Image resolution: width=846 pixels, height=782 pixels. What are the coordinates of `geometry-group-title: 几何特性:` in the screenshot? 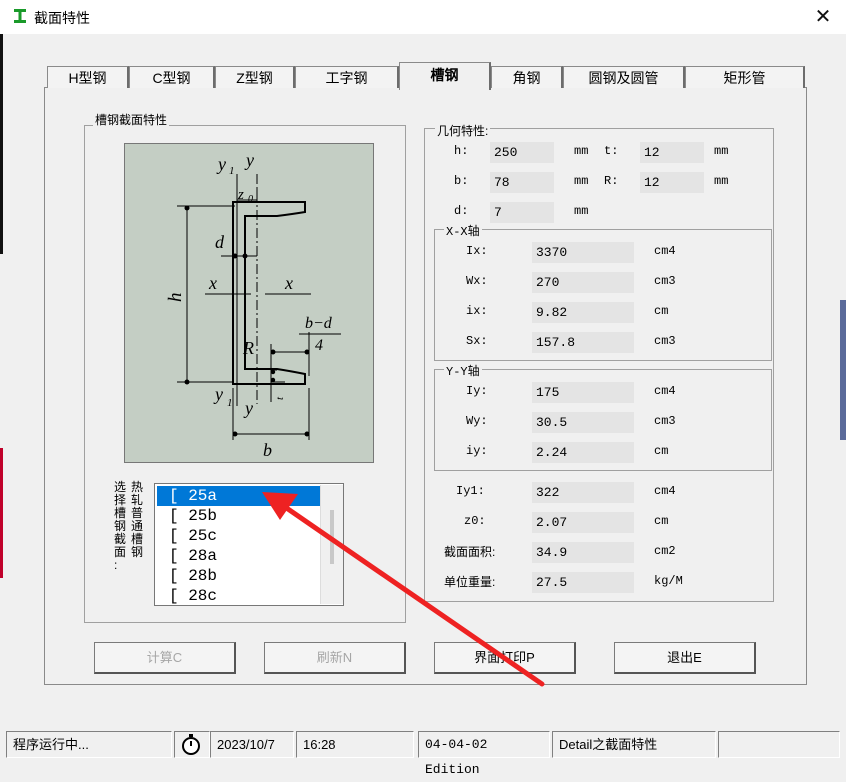 It's located at (463, 130).